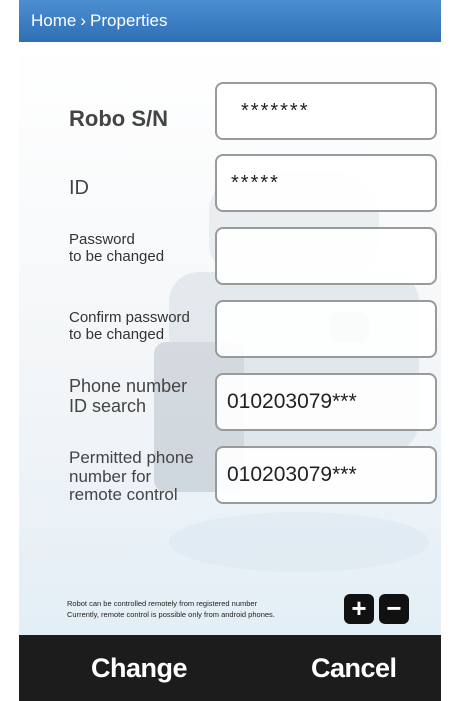  I want to click on new-password-label-text: Password to be changed, so click(117, 248).